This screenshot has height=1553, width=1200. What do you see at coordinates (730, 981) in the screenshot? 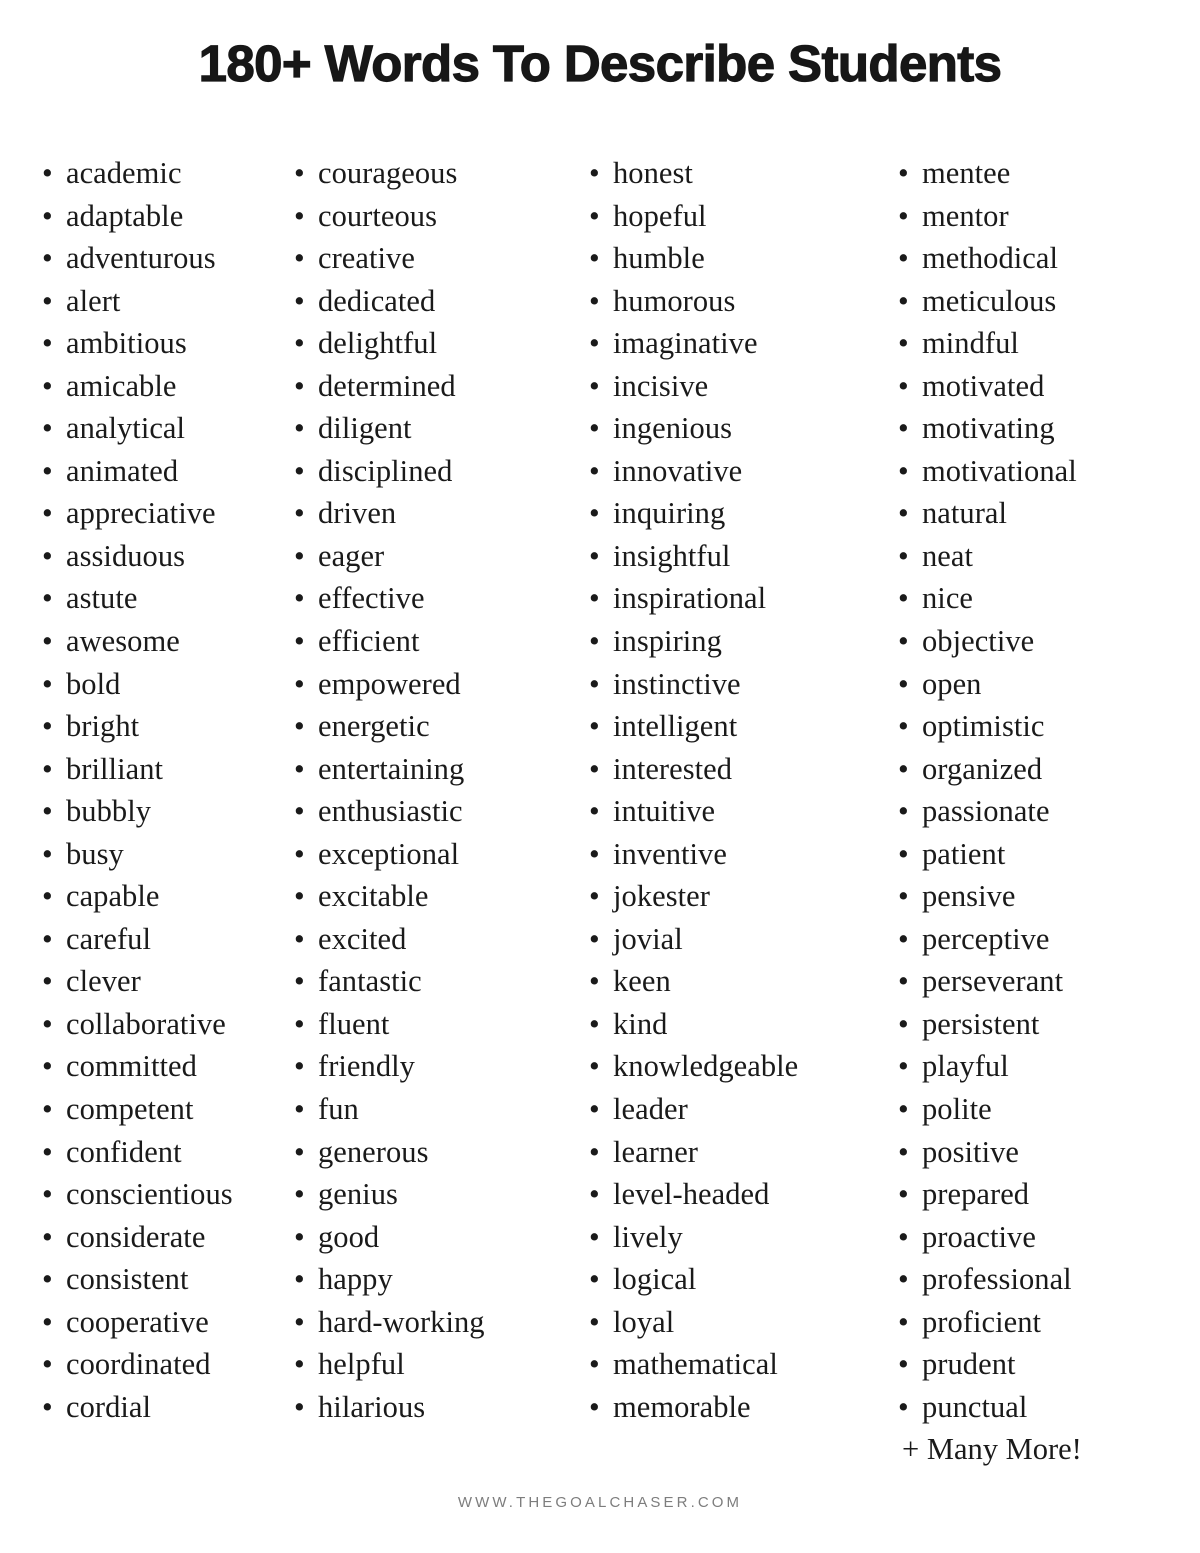
I see `word-list-item: • keen` at bounding box center [730, 981].